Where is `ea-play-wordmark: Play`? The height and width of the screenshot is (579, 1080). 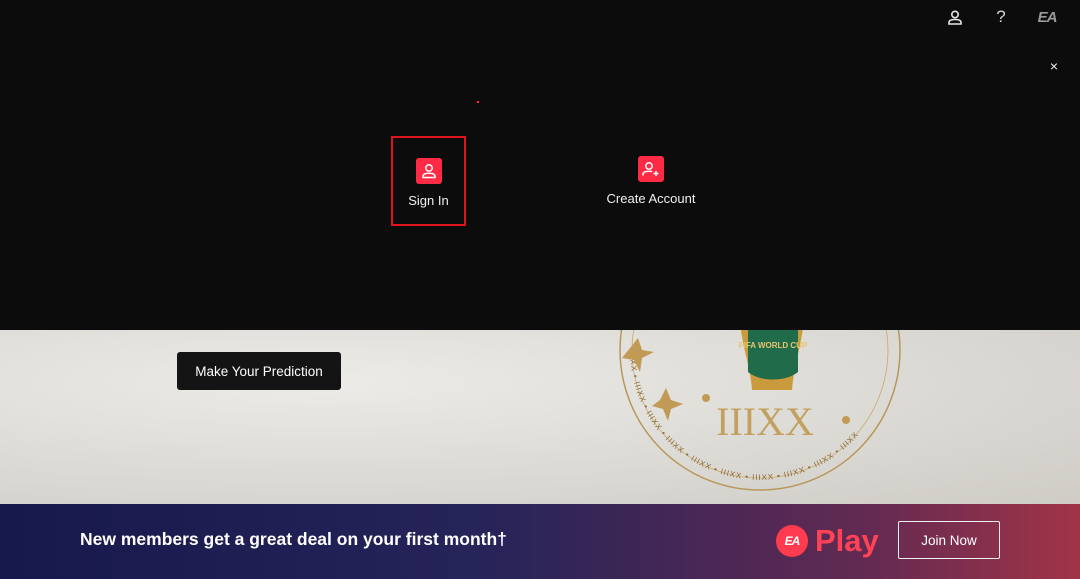
ea-play-wordmark: Play is located at coordinates (847, 540).